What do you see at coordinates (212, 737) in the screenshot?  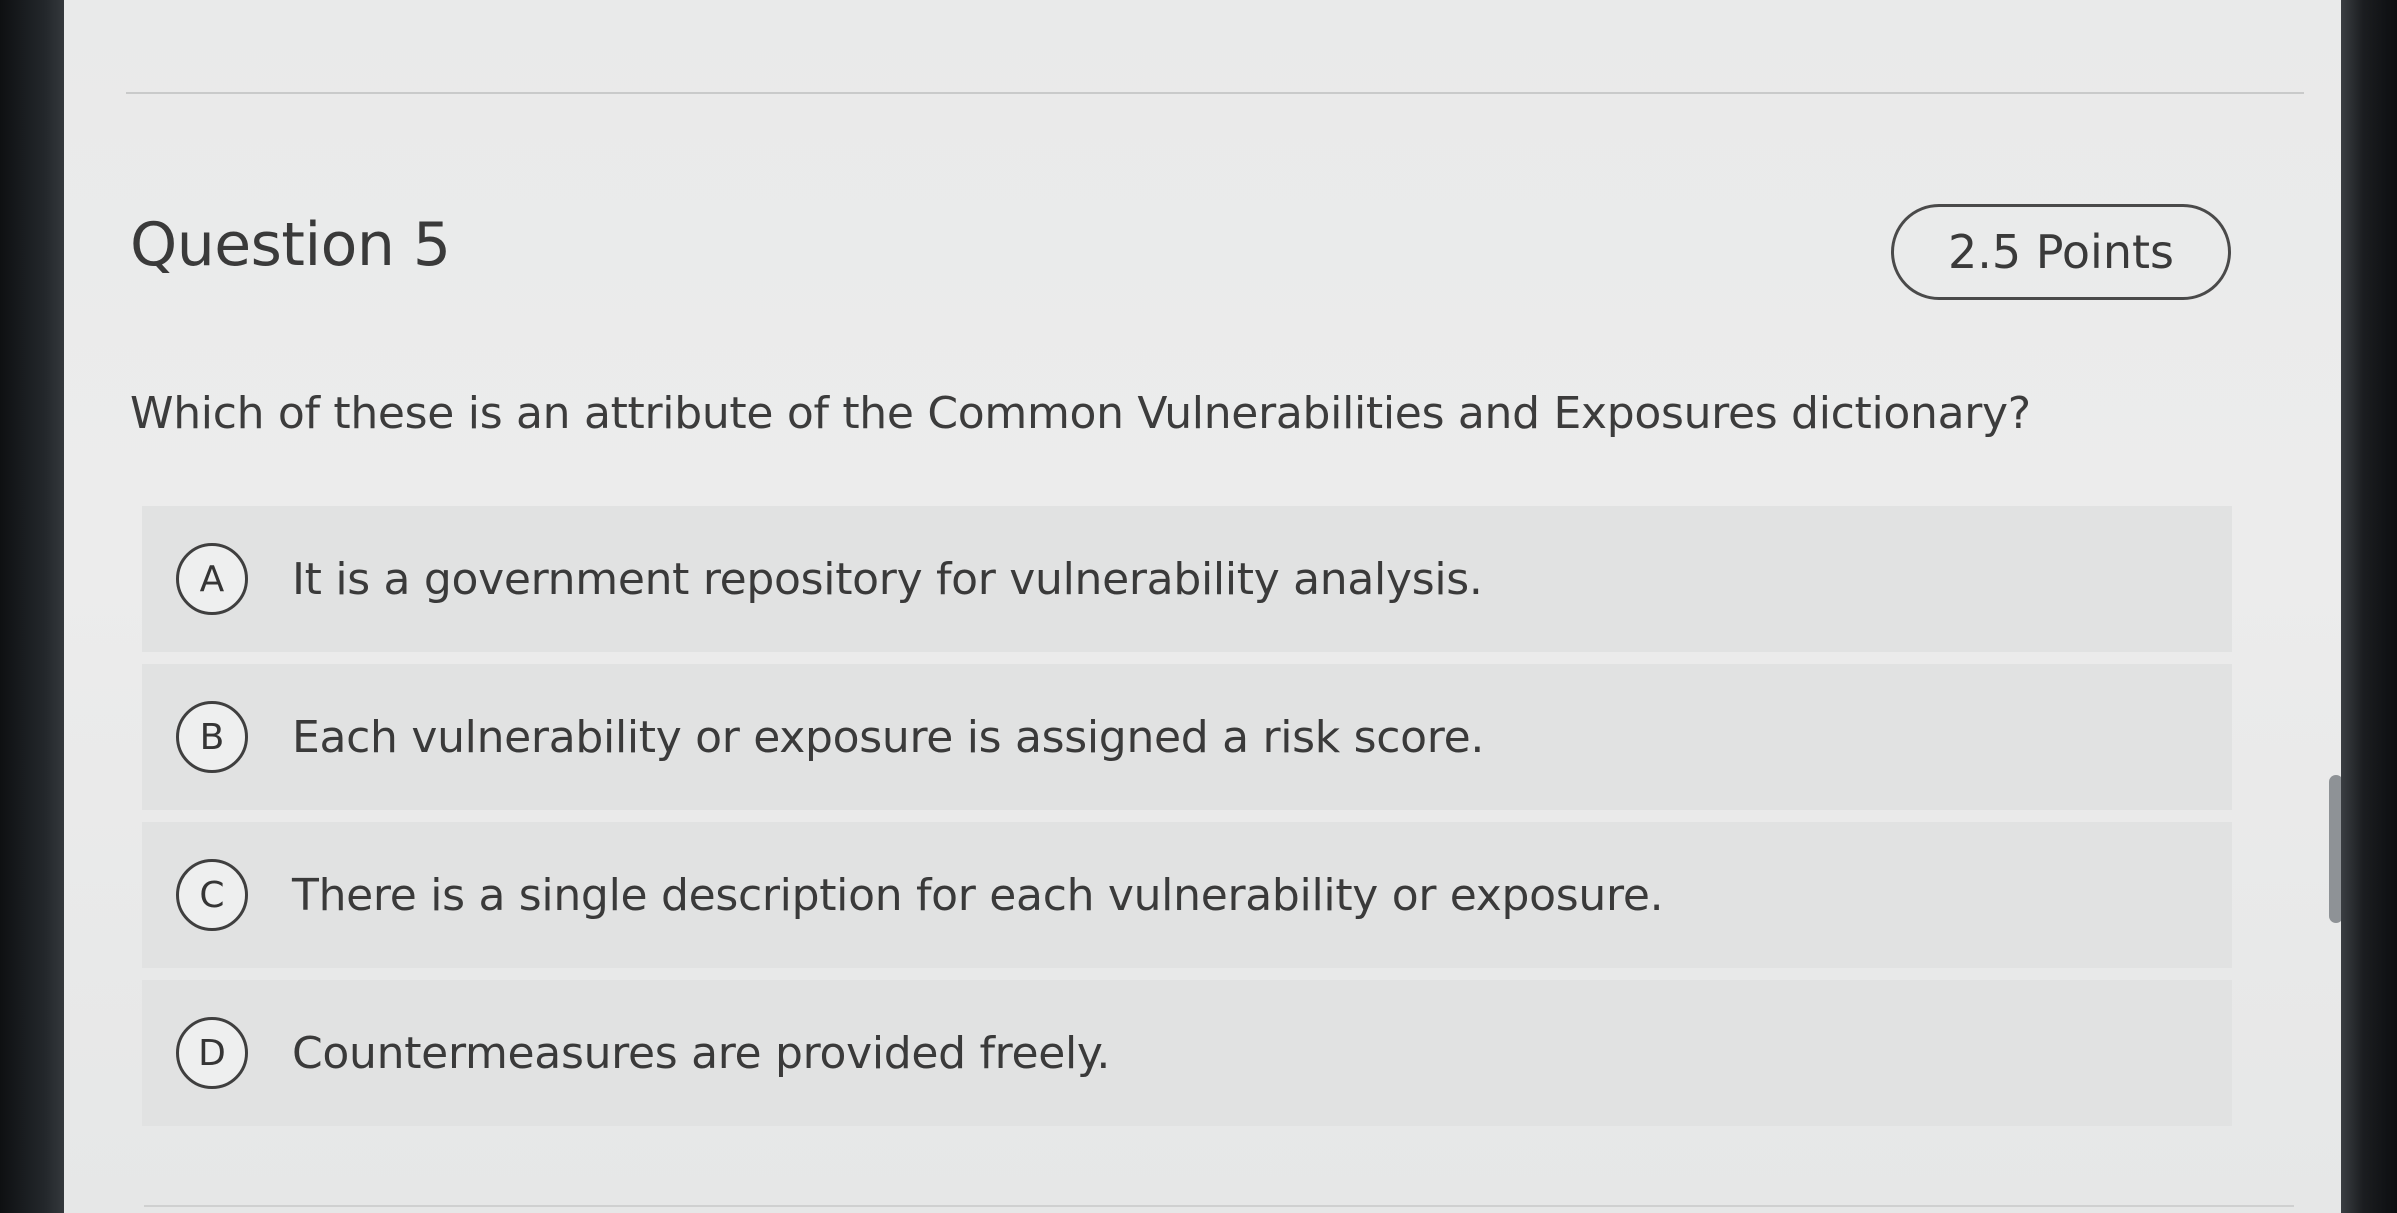 I see `option-letter-badge: B` at bounding box center [212, 737].